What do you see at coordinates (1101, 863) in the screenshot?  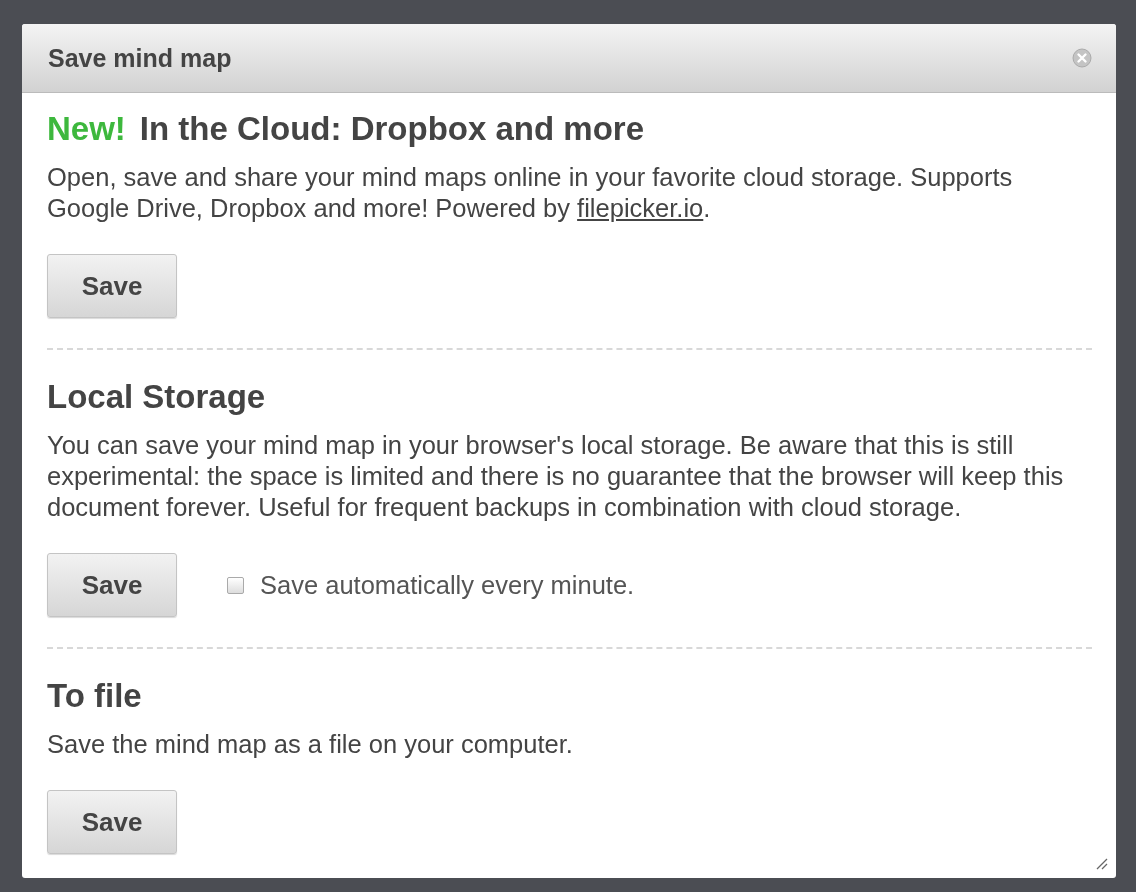 I see `resize-grip-icon` at bounding box center [1101, 863].